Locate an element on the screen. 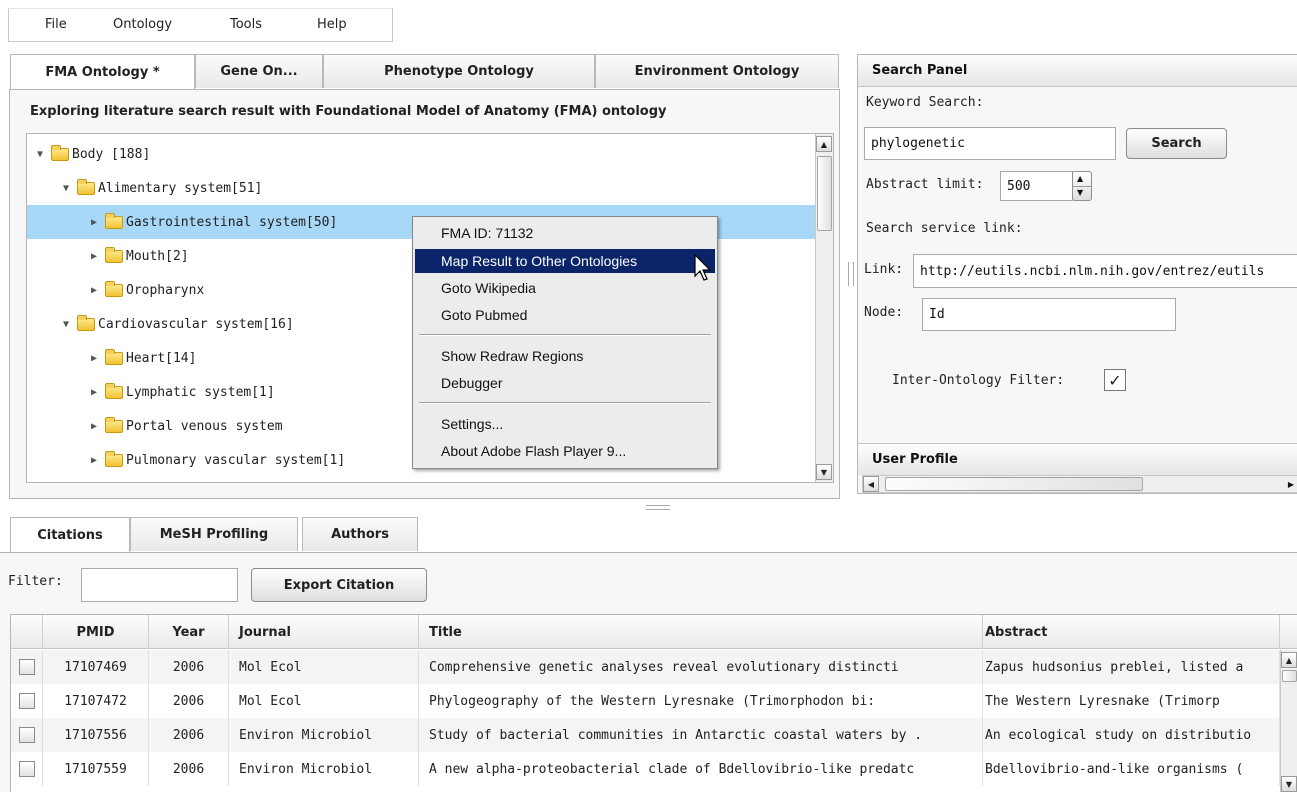 Image resolution: width=1297 pixels, height=792 pixels. cell-pmid: 17107559 is located at coordinates (96, 769).